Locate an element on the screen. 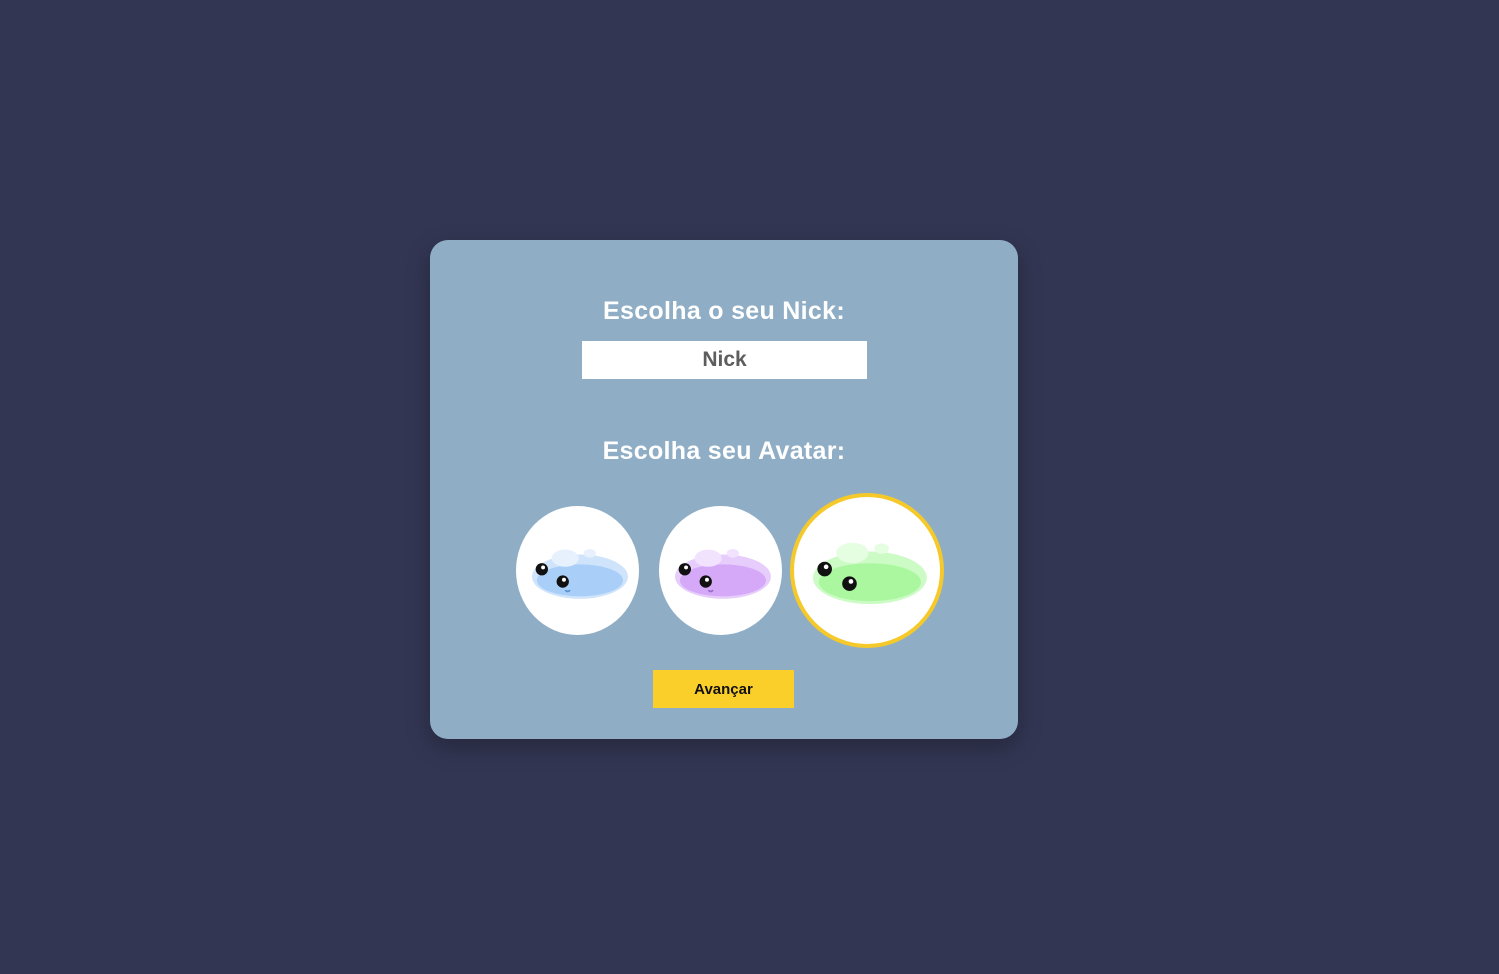  avatar-option-purple is located at coordinates (720, 570).